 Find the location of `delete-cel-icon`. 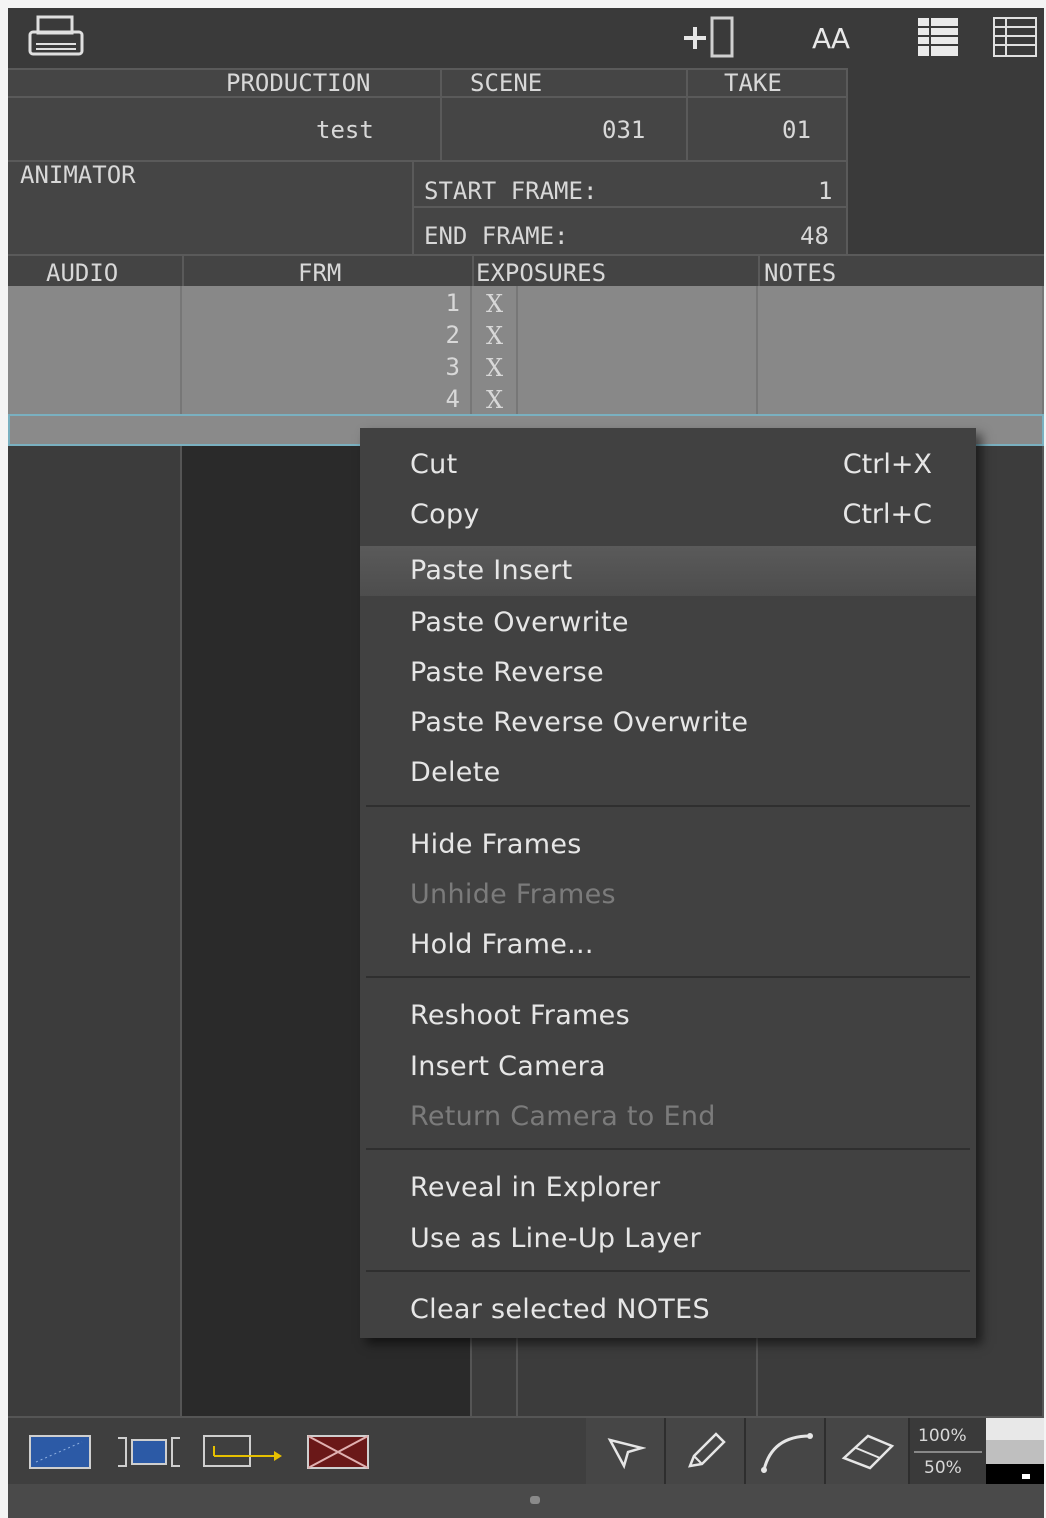

delete-cel-icon is located at coordinates (338, 1452).